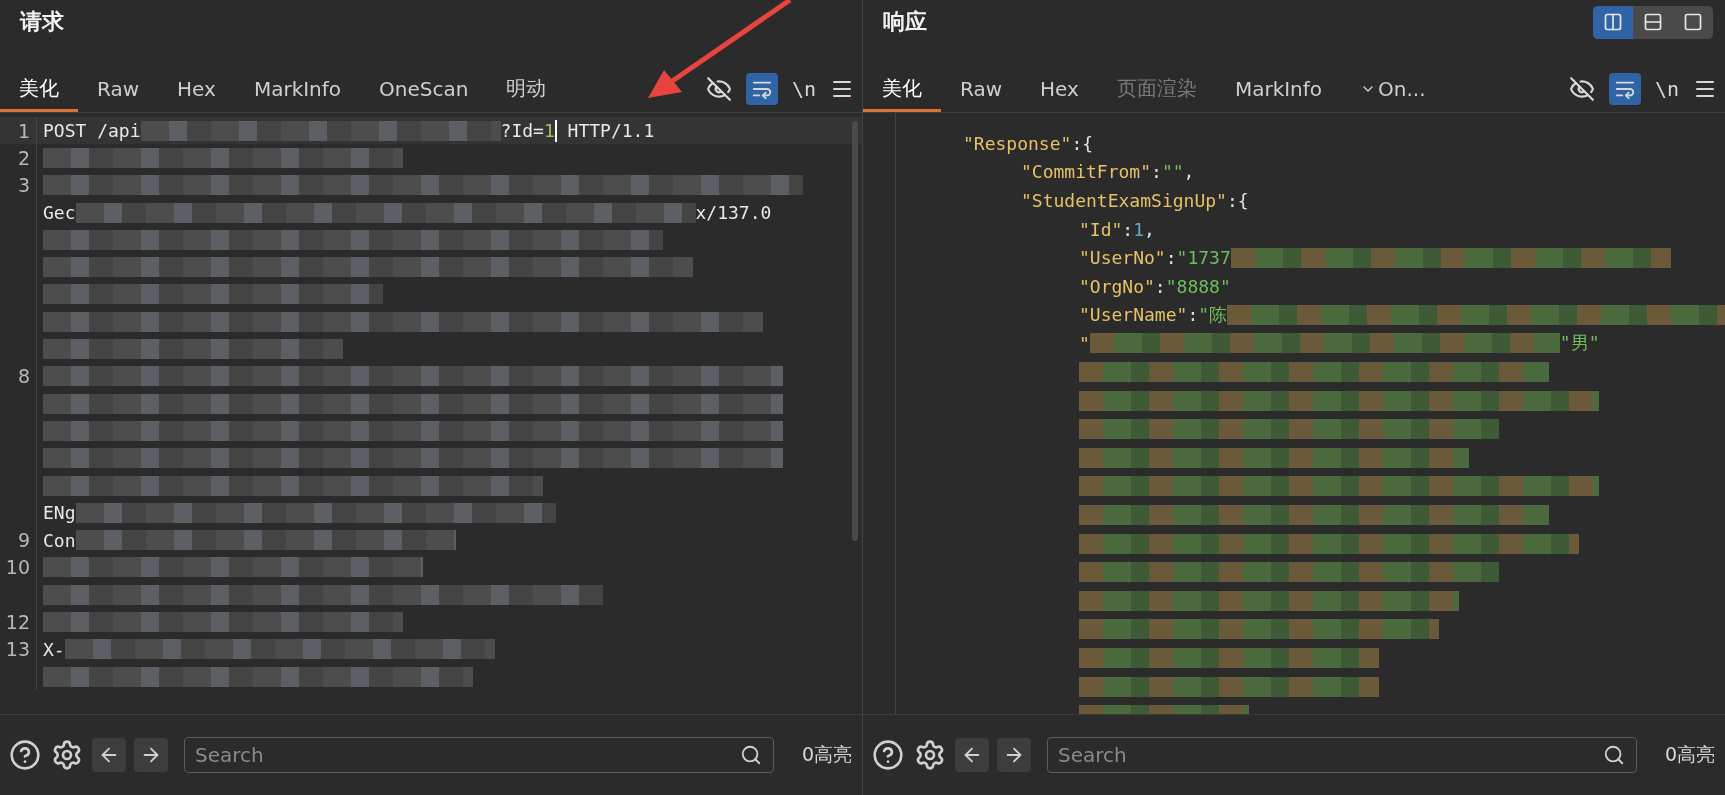  What do you see at coordinates (1117, 286) in the screenshot?
I see `json-key: "OrgNo"` at bounding box center [1117, 286].